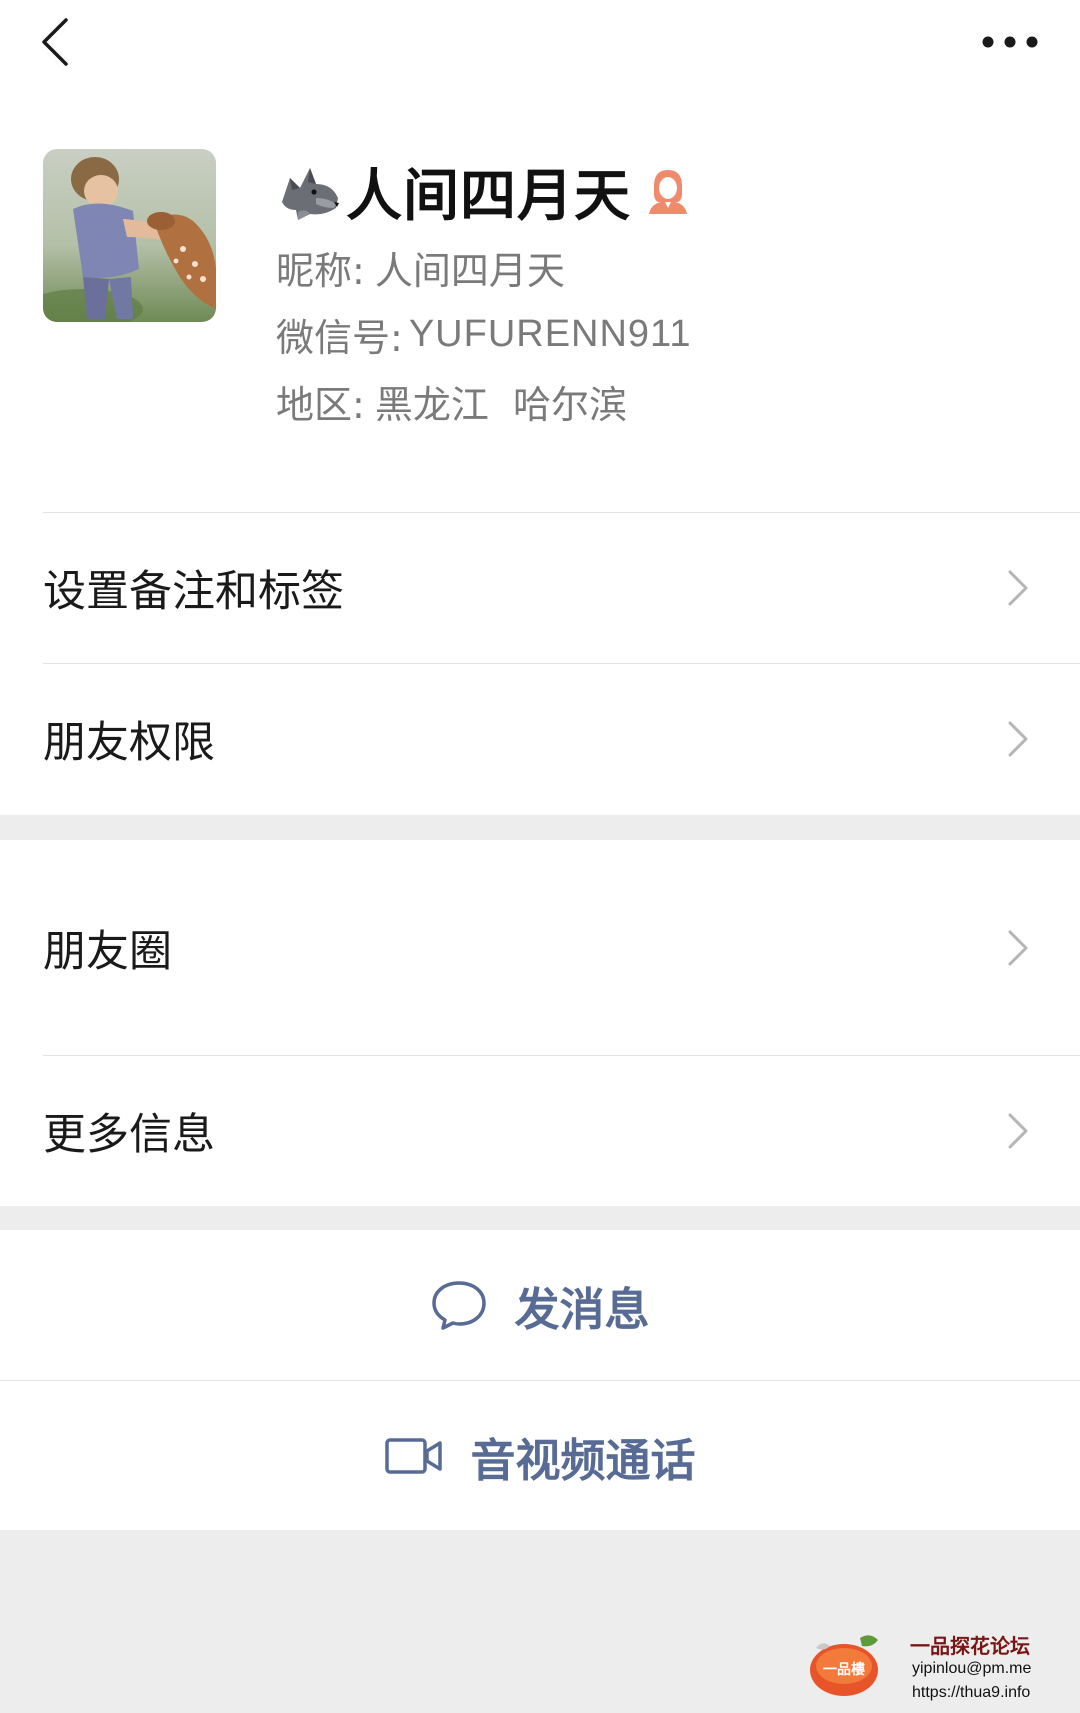 The width and height of the screenshot is (1080, 1713). I want to click on menu-remark-tags-label: 设置备注和标签, so click(193, 592).